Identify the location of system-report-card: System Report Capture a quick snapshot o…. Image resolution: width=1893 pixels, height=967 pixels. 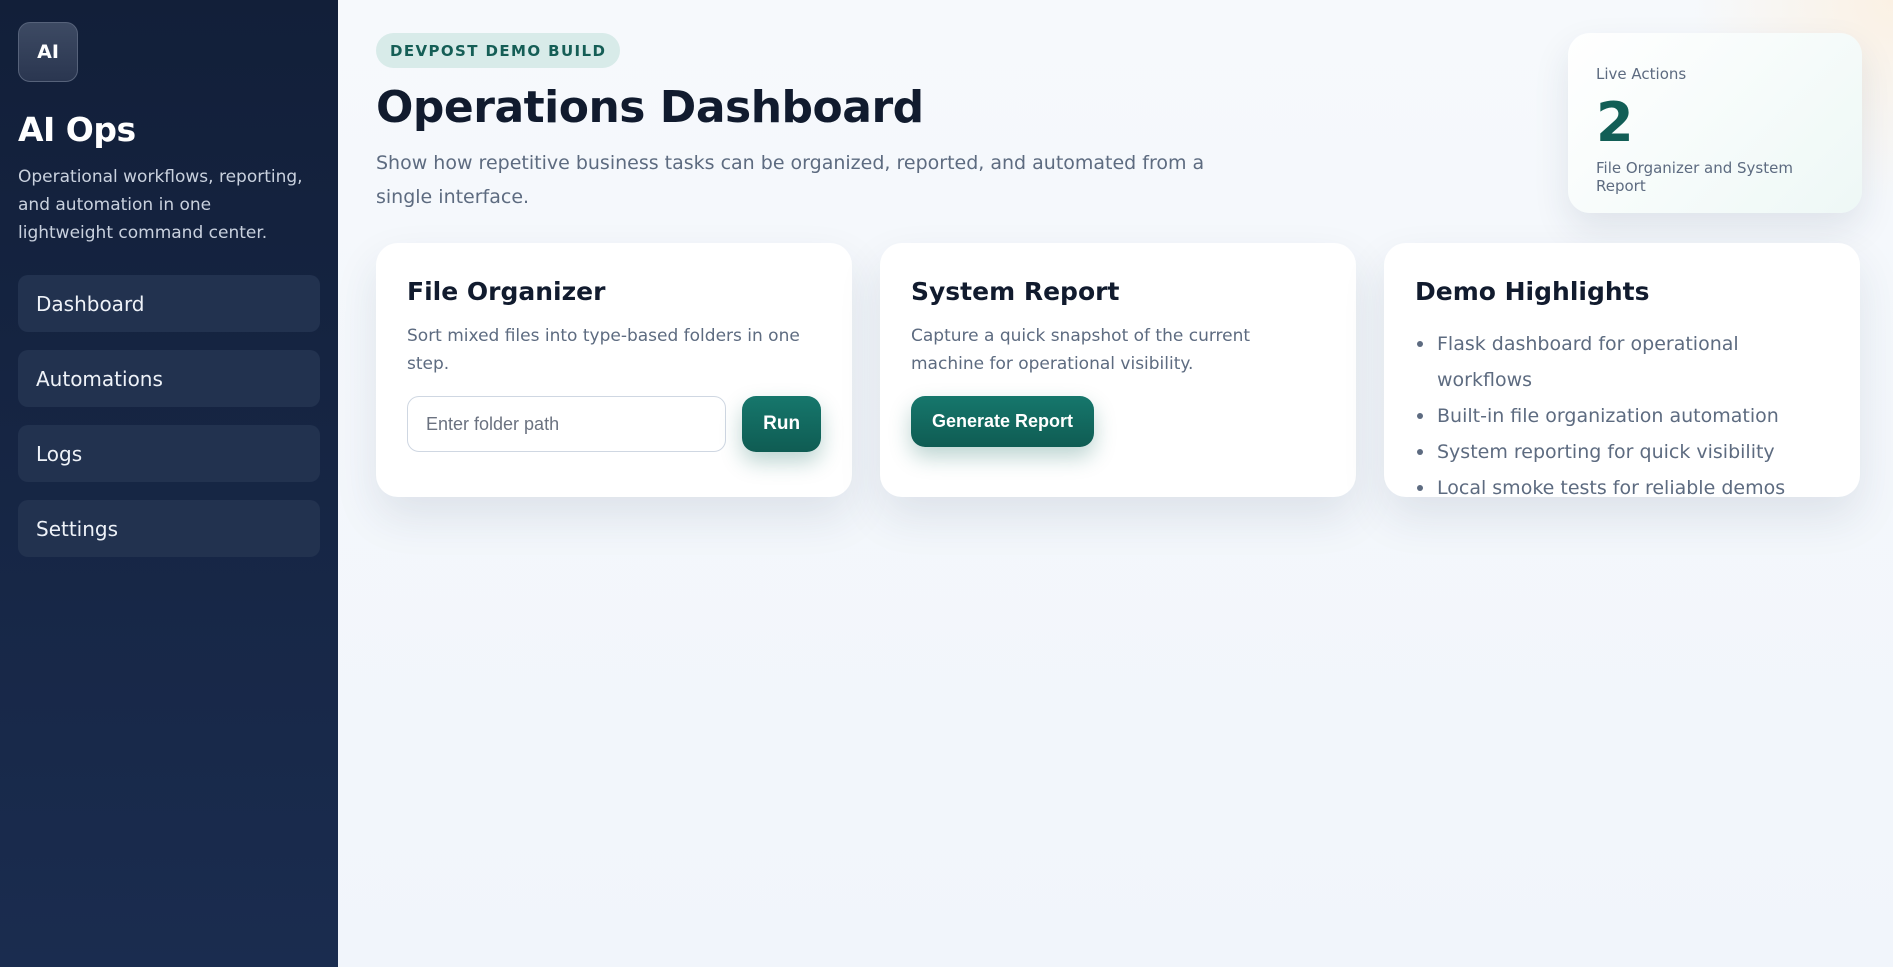
(1118, 370).